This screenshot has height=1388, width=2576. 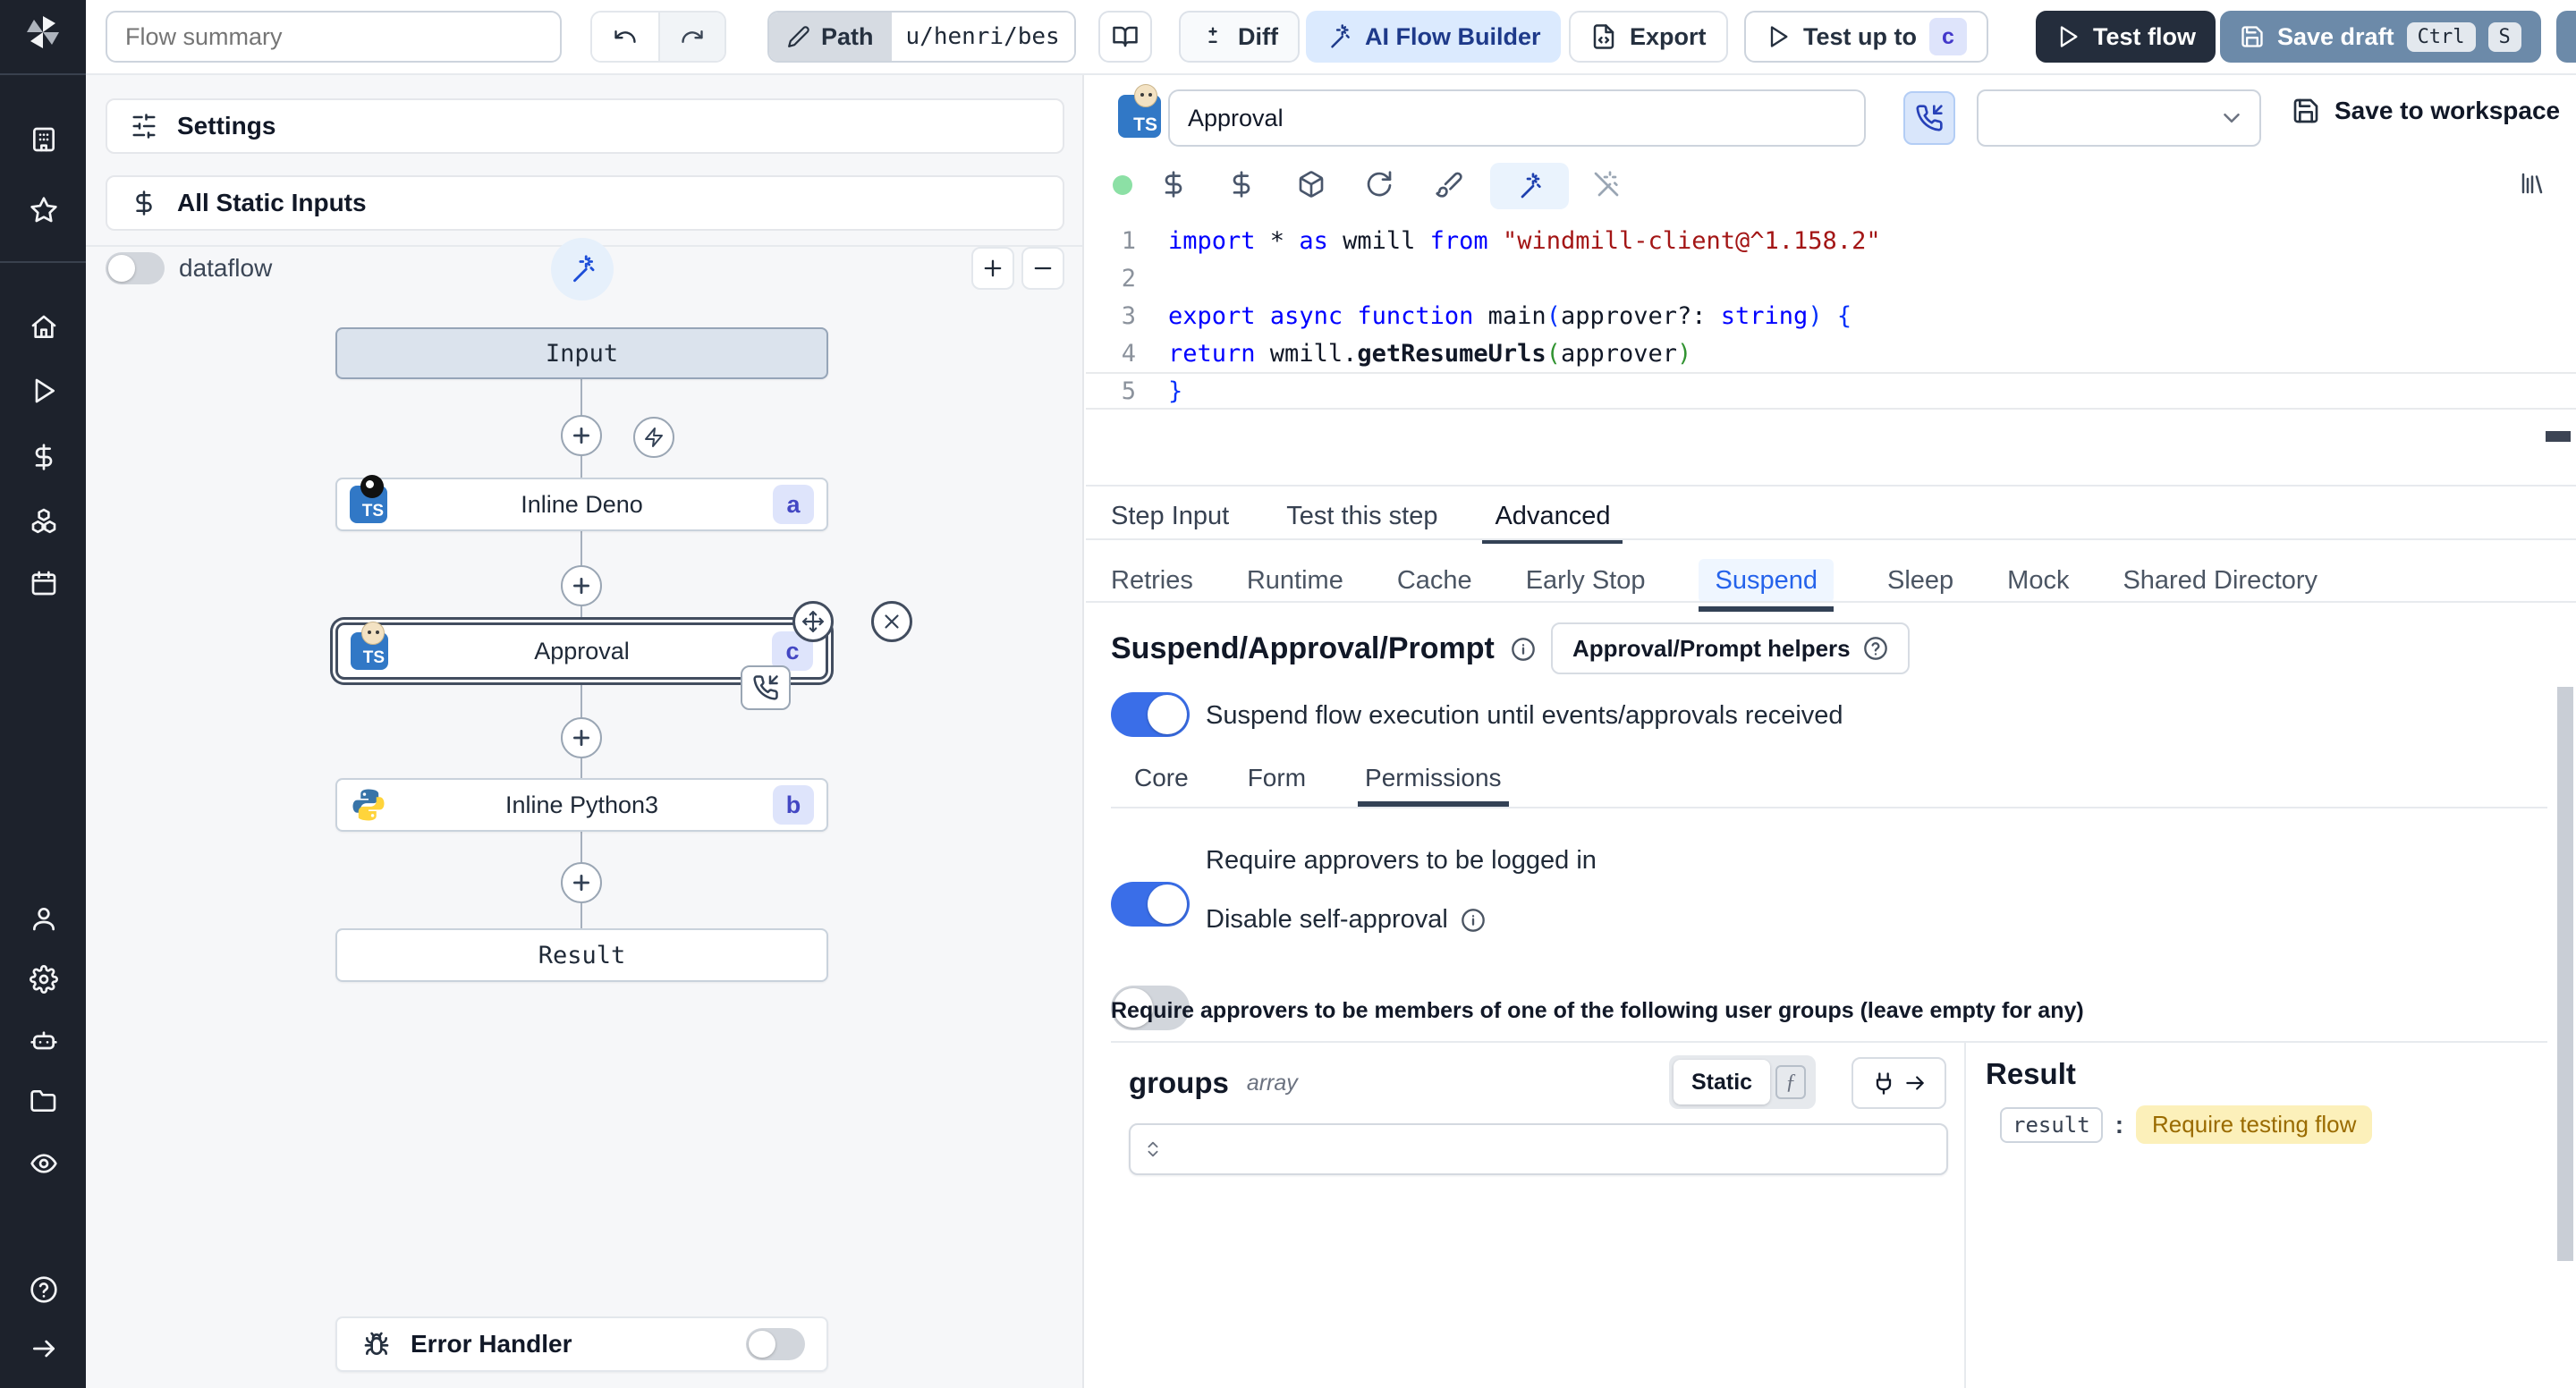 I want to click on deploy-button-partial, so click(x=2566, y=37).